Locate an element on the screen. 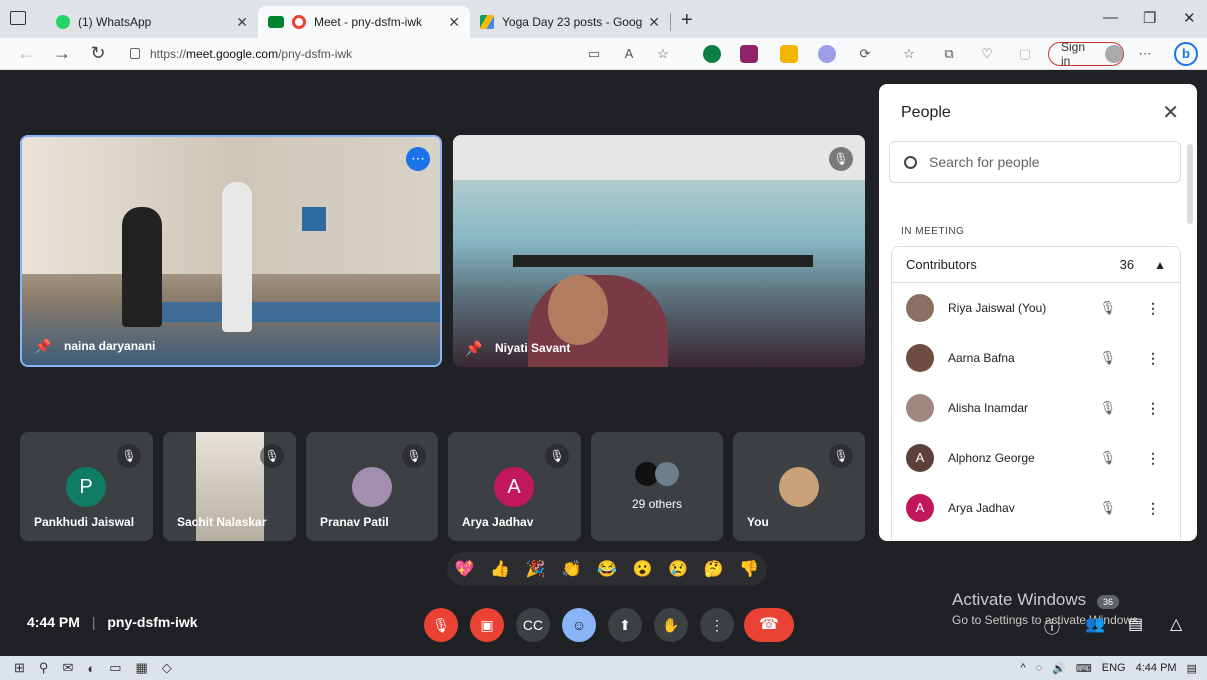 Image resolution: width=1207 pixels, height=680 pixels. language: ENG is located at coordinates (1114, 668).